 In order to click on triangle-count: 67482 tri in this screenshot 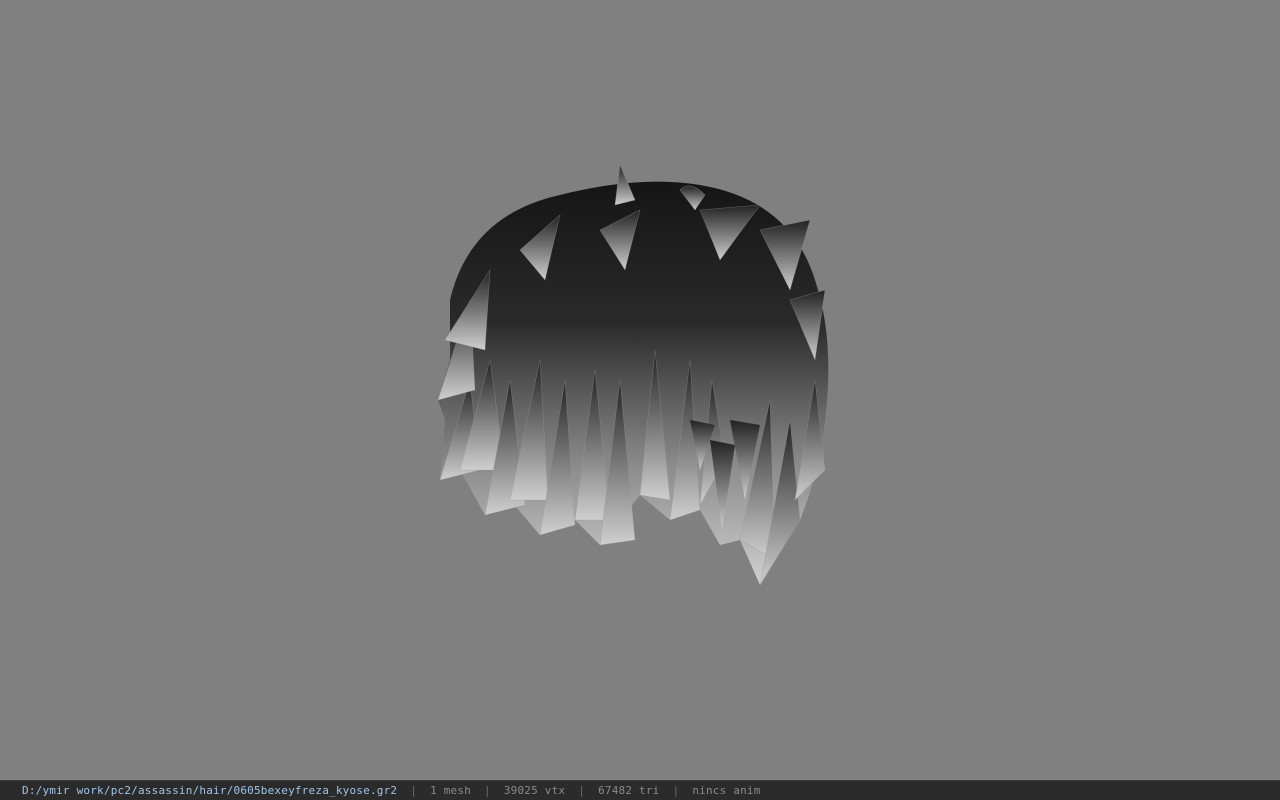, I will do `click(629, 790)`.